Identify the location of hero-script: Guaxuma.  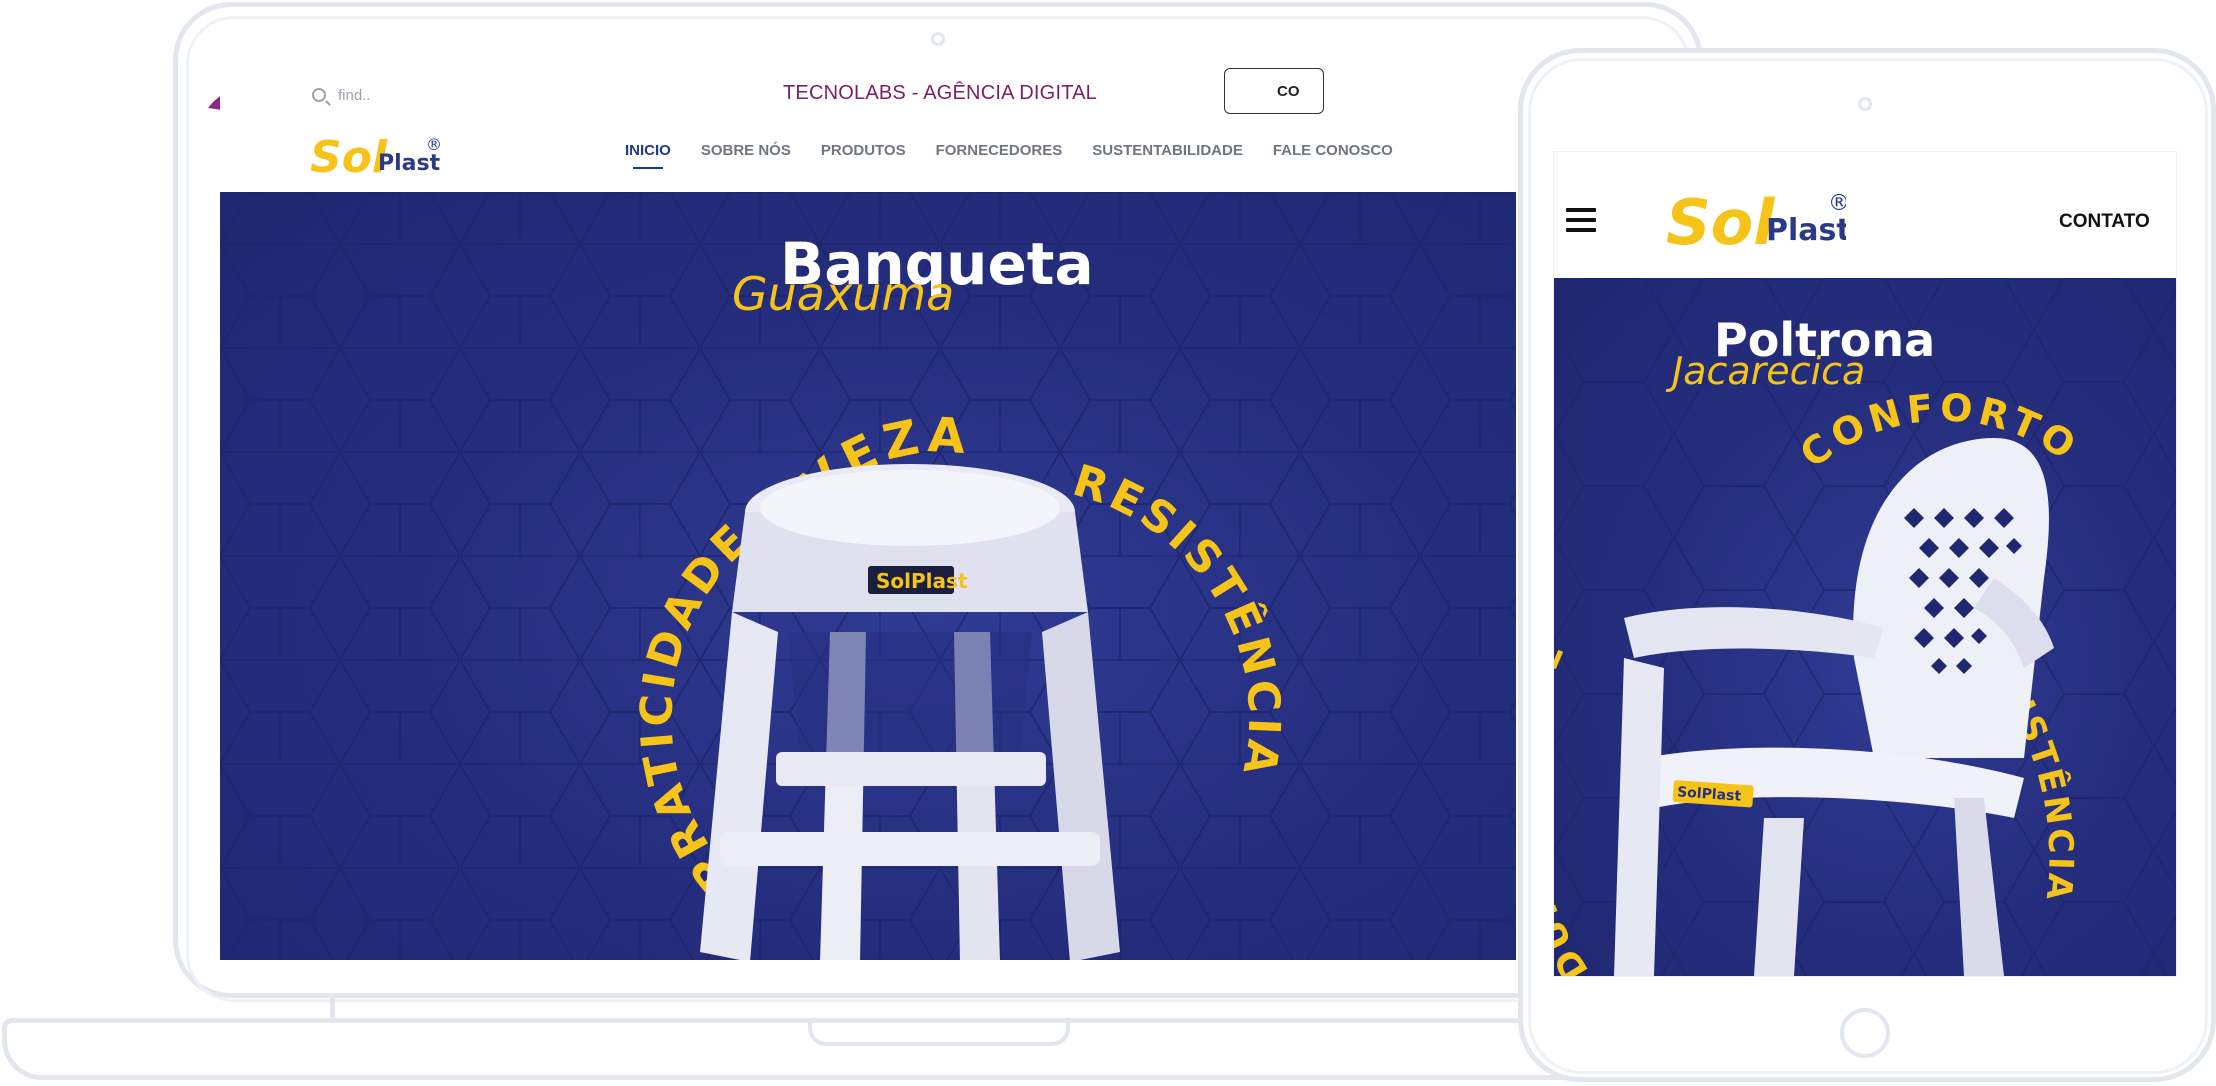
(843, 294).